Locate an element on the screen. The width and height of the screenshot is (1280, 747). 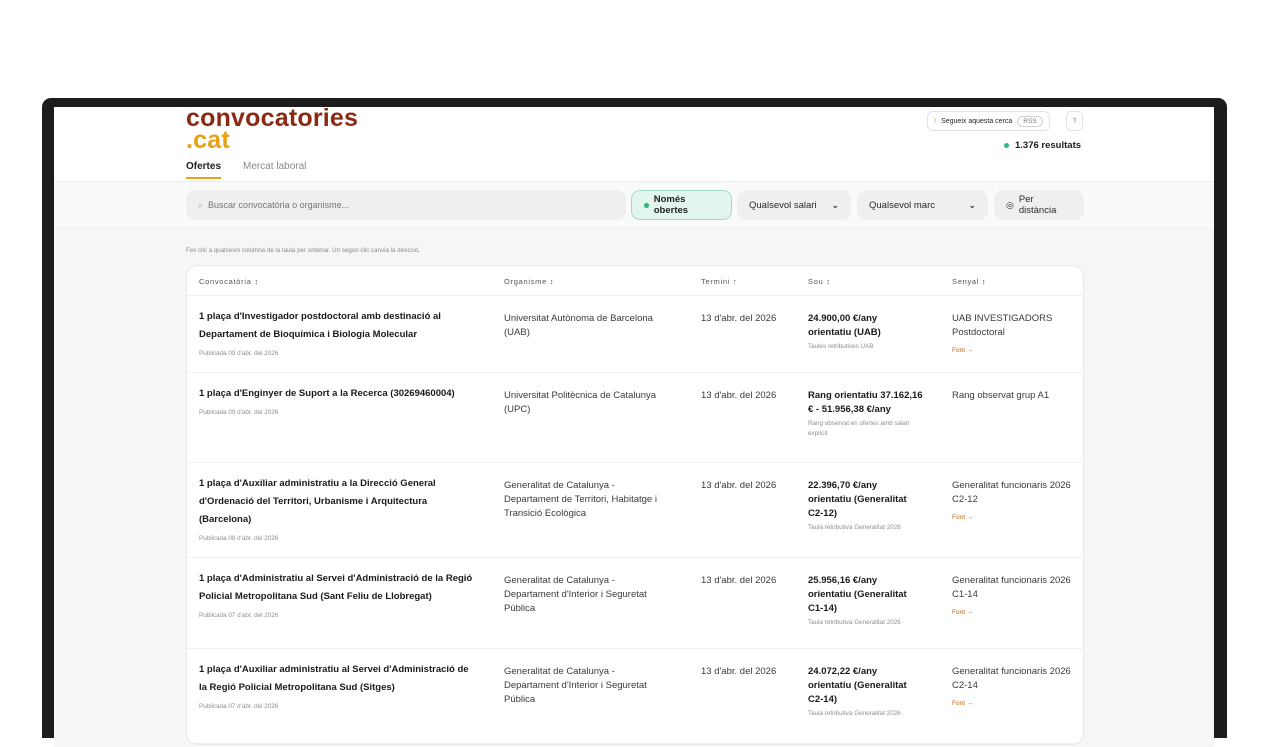
salary-select-label: Qualsevol salari is located at coordinates (783, 205).